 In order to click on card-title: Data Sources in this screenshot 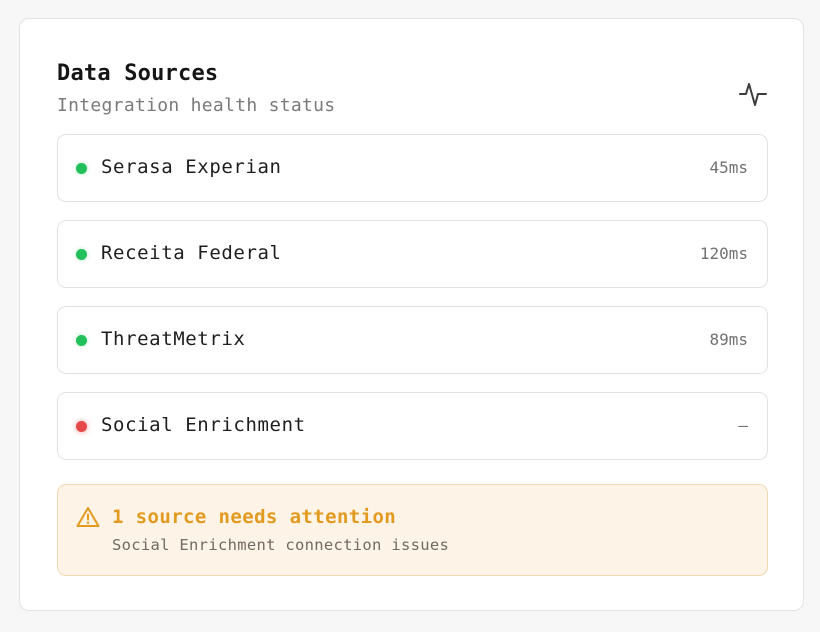, I will do `click(138, 73)`.